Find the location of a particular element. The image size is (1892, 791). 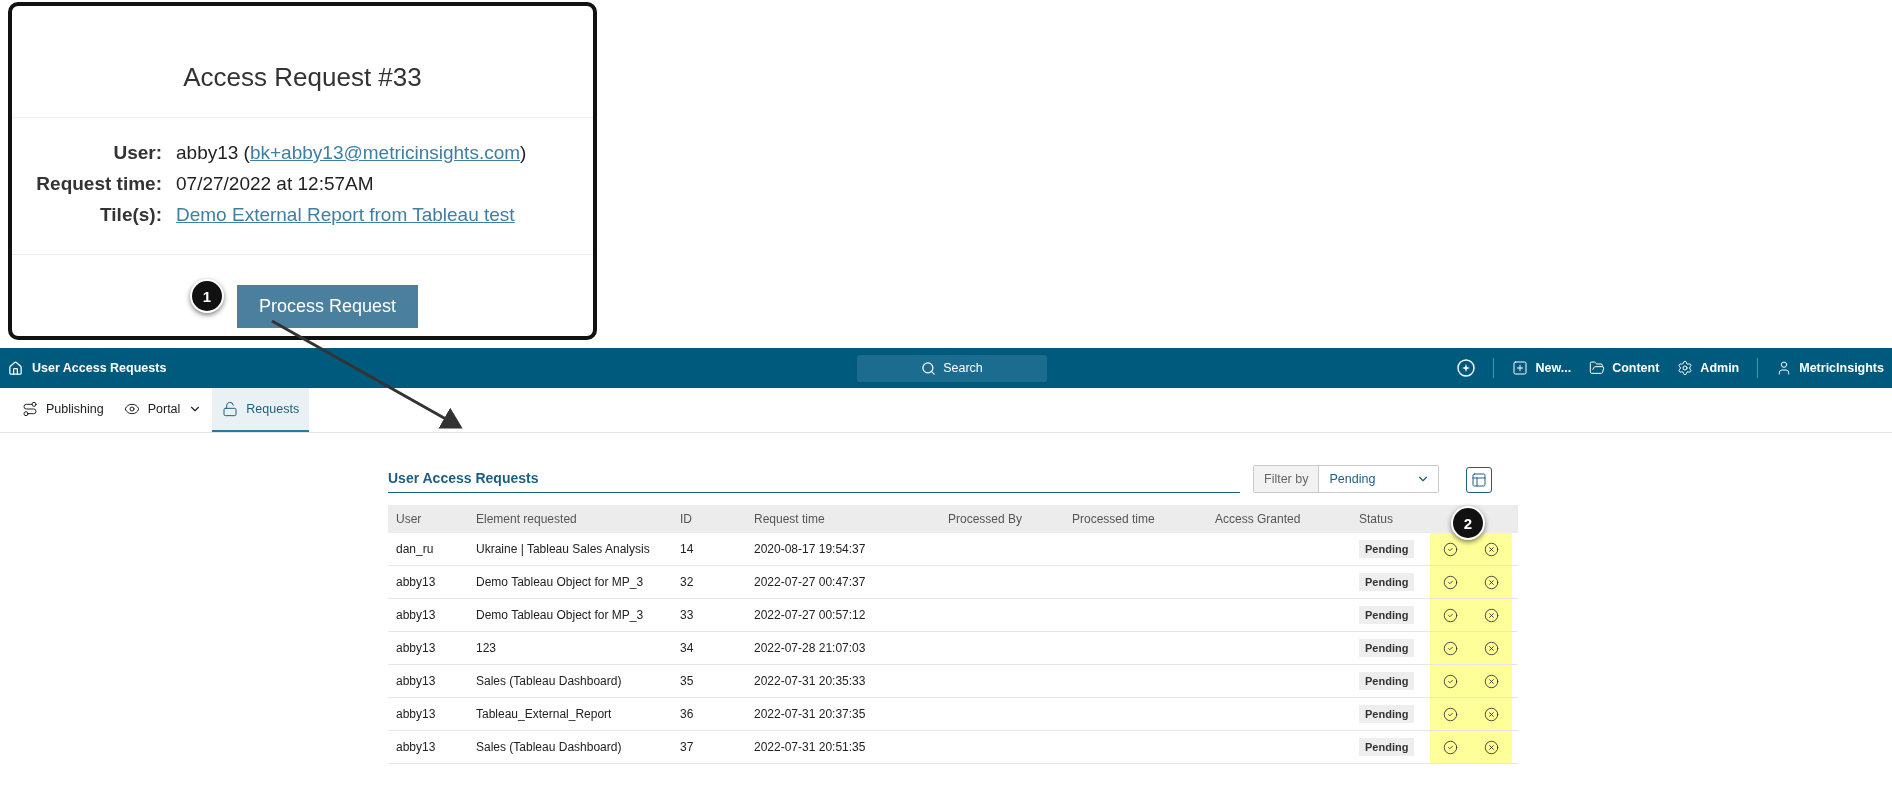

layout-icon is located at coordinates (1479, 480).